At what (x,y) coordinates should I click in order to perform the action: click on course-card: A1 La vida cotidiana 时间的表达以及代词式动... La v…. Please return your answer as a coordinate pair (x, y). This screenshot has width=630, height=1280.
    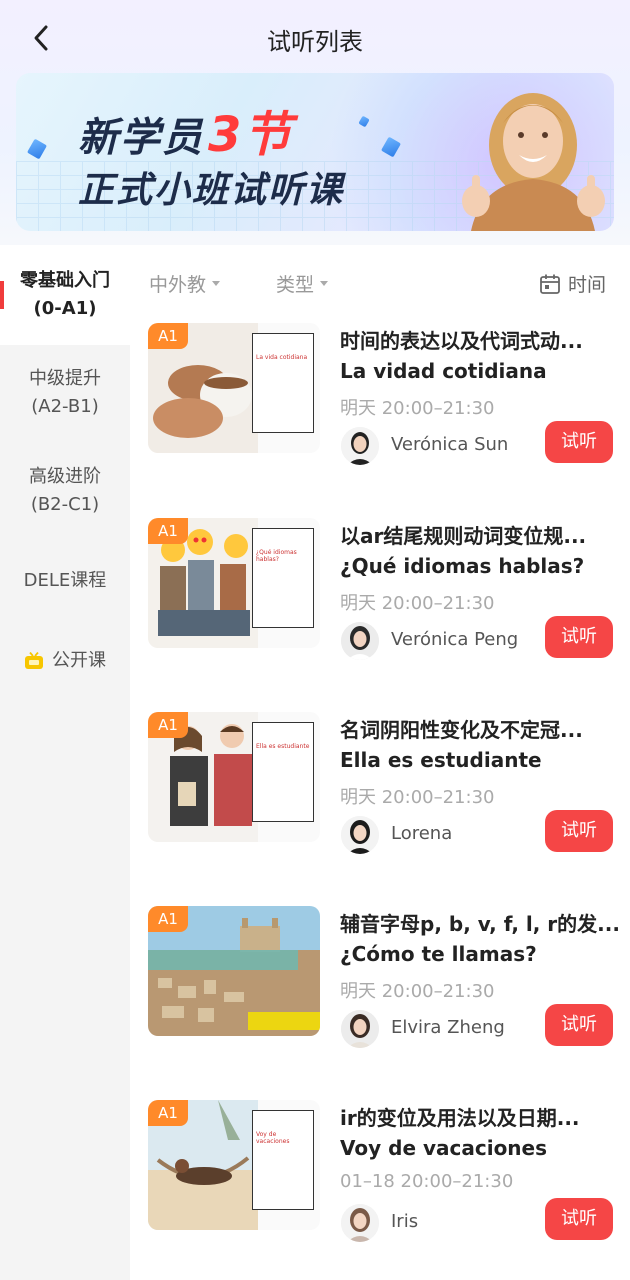
    Looking at the image, I should click on (383, 398).